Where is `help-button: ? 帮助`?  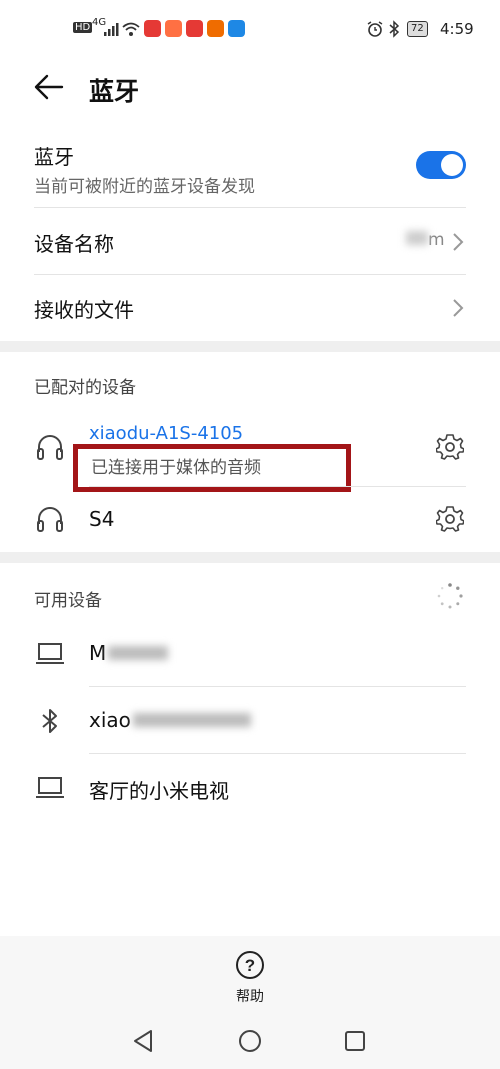
help-button: ? 帮助 is located at coordinates (250, 978).